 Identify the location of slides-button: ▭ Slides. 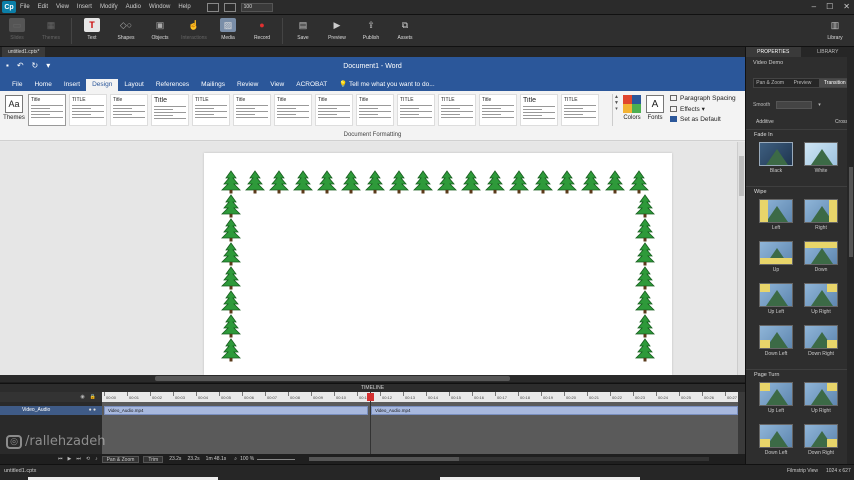
(17, 29).